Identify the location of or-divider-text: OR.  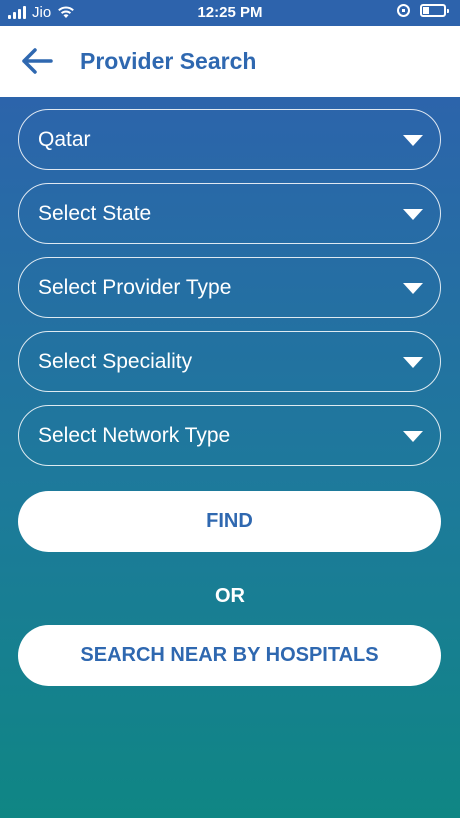
(230, 596).